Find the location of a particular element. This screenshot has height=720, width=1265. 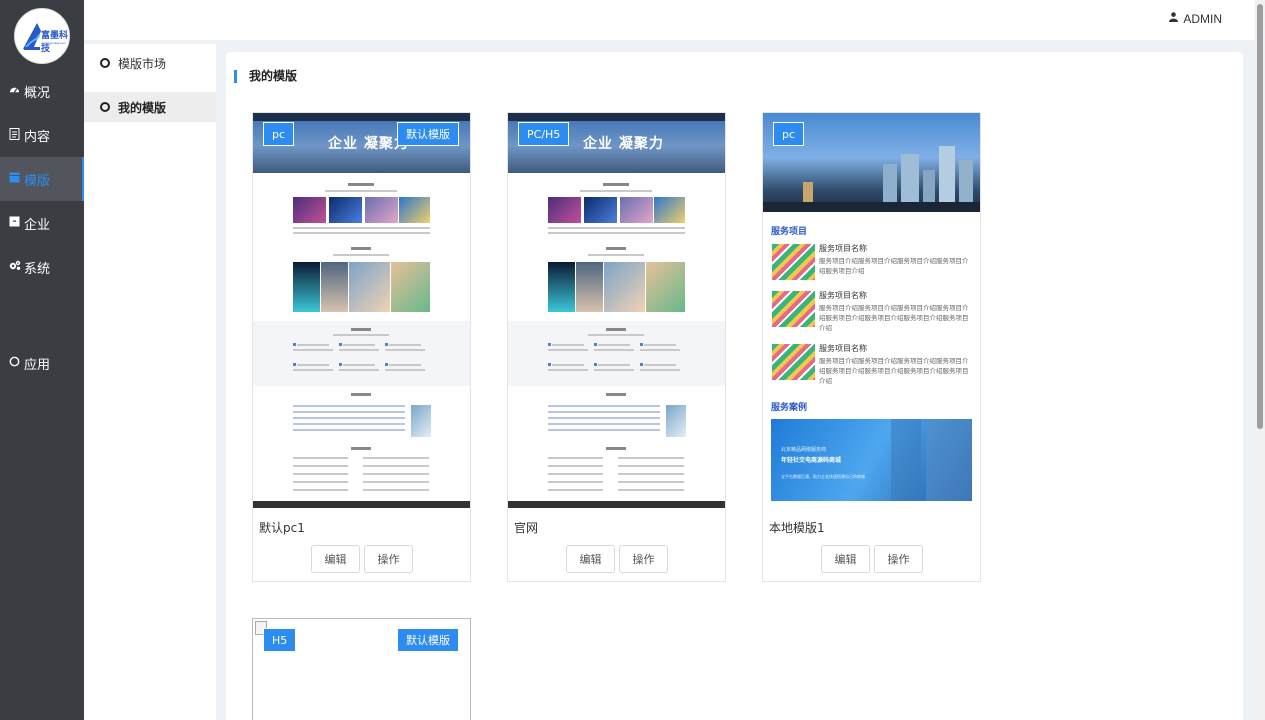

submenu-item-my-templates: 我的模版 is located at coordinates (150, 107).